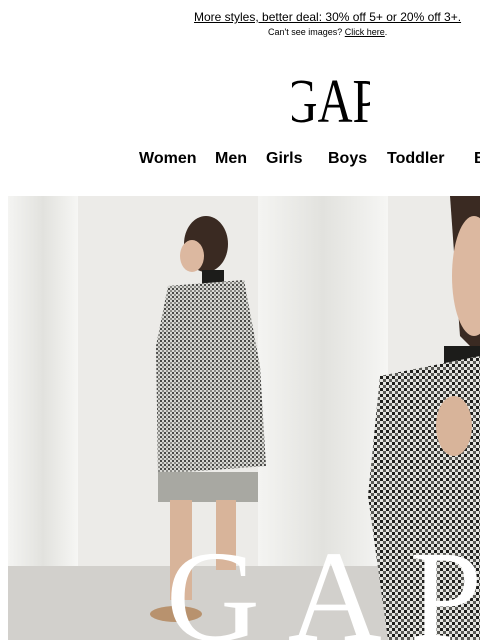 Image resolution: width=480 pixels, height=640 pixels. What do you see at coordinates (284, 159) in the screenshot?
I see `nav-girls: Girls` at bounding box center [284, 159].